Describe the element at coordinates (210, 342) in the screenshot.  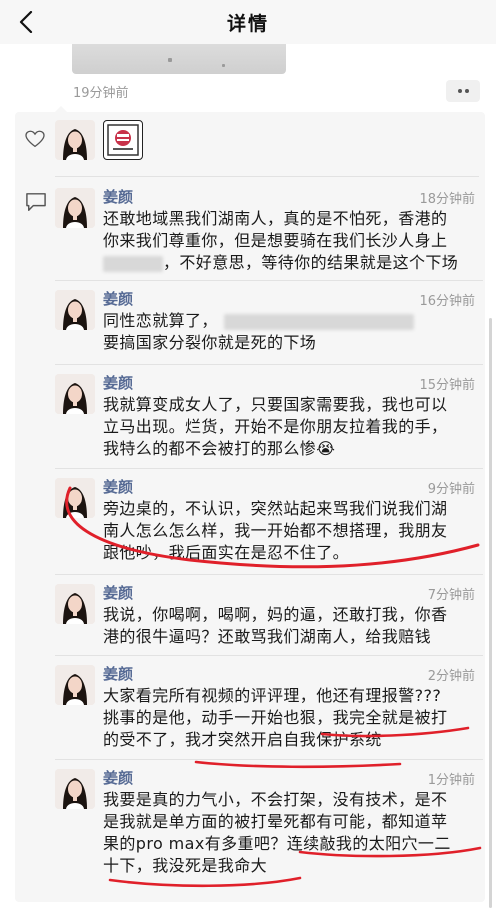
I see `comment-line-text: 要搞国家分裂你就是死的下场` at that location.